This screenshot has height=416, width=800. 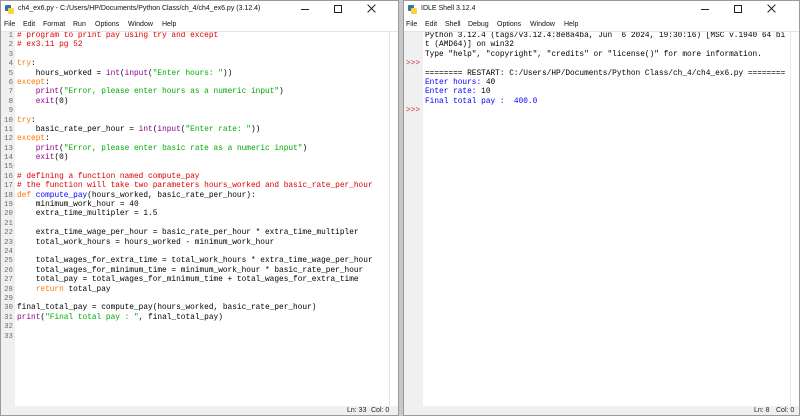 I want to click on shell-close-button, so click(x=772, y=9).